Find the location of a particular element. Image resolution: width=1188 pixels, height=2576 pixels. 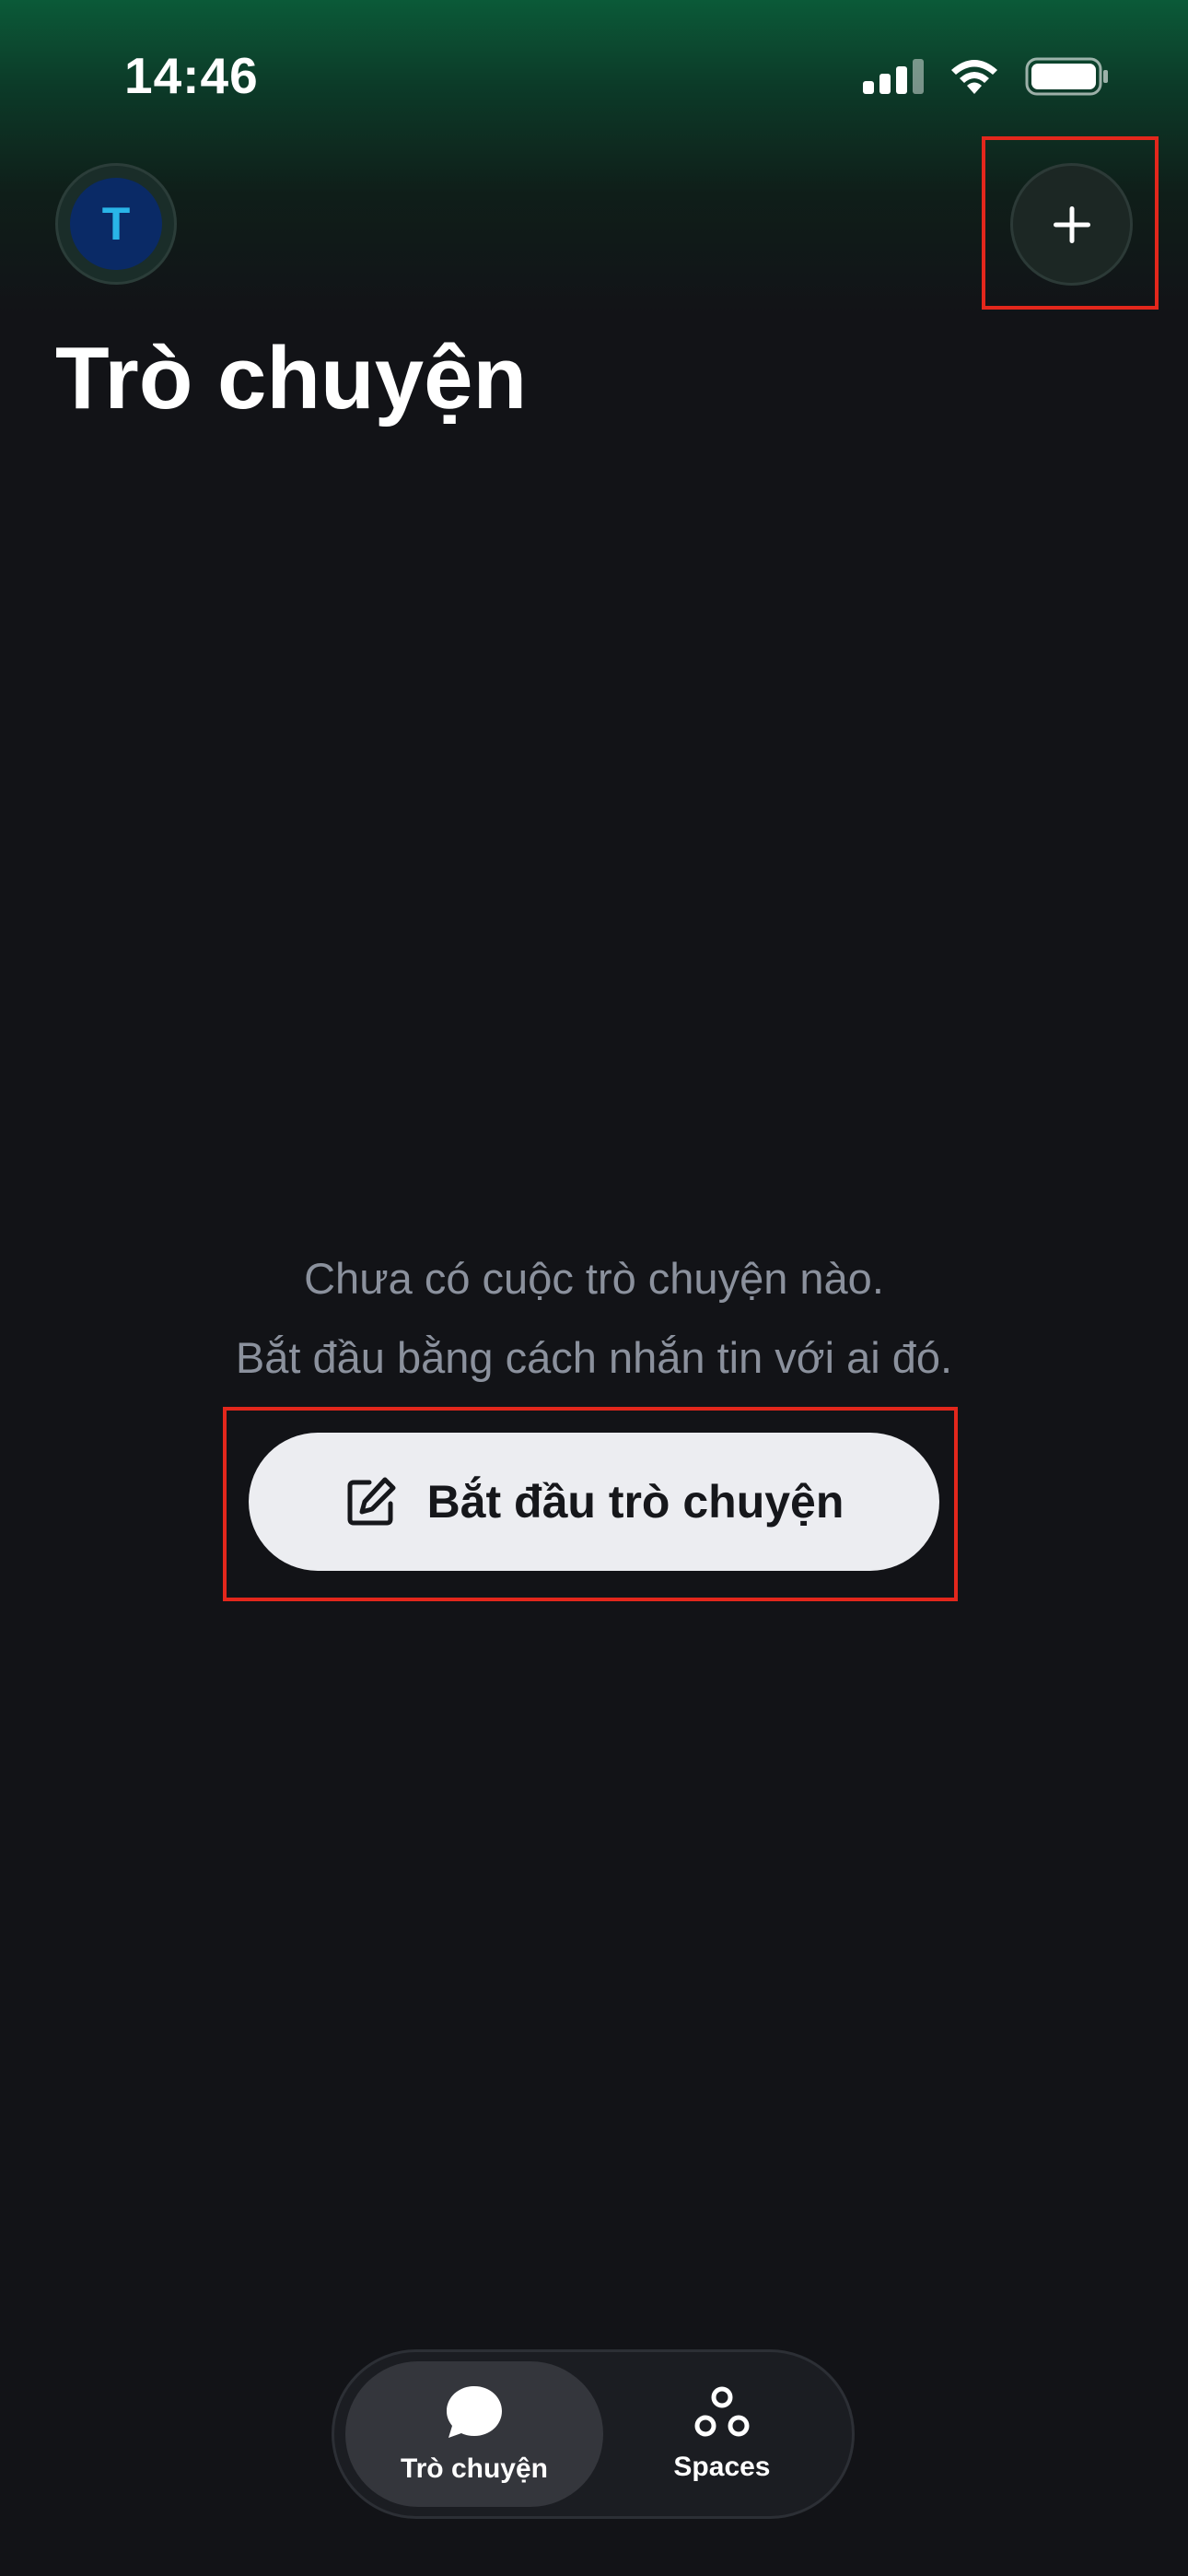

tab-spaces-label: Spaces is located at coordinates (722, 2467).